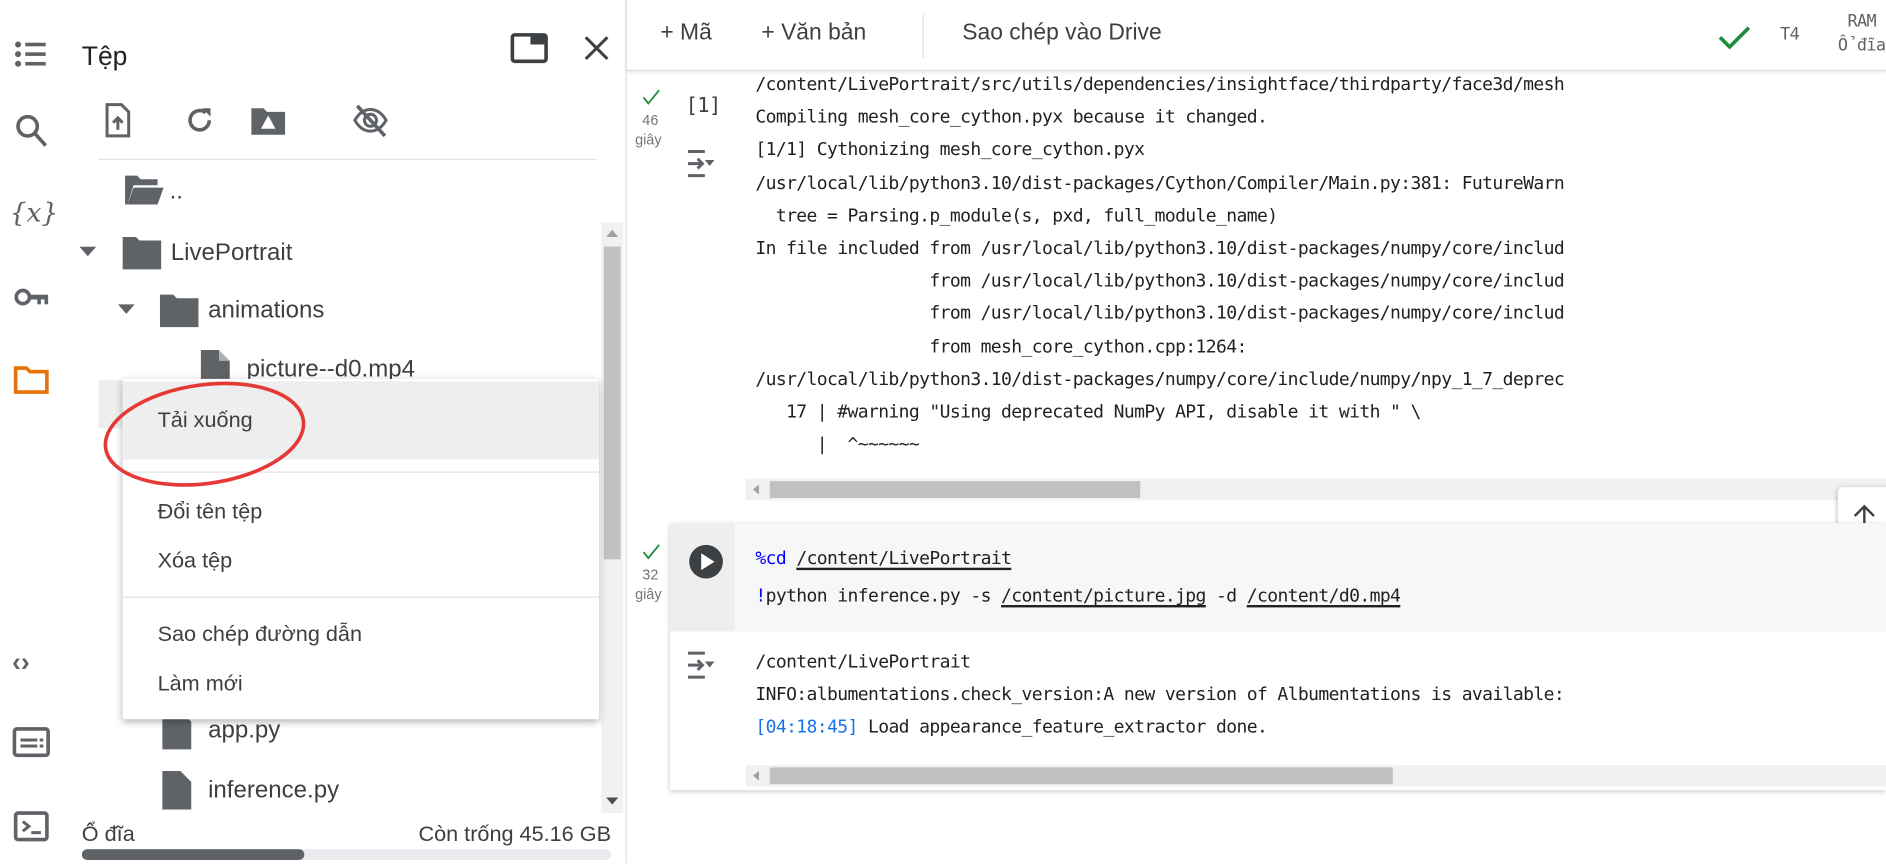 Image resolution: width=1886 pixels, height=864 pixels. What do you see at coordinates (883, 595) in the screenshot?
I see `code-text: python inference.py -s` at bounding box center [883, 595].